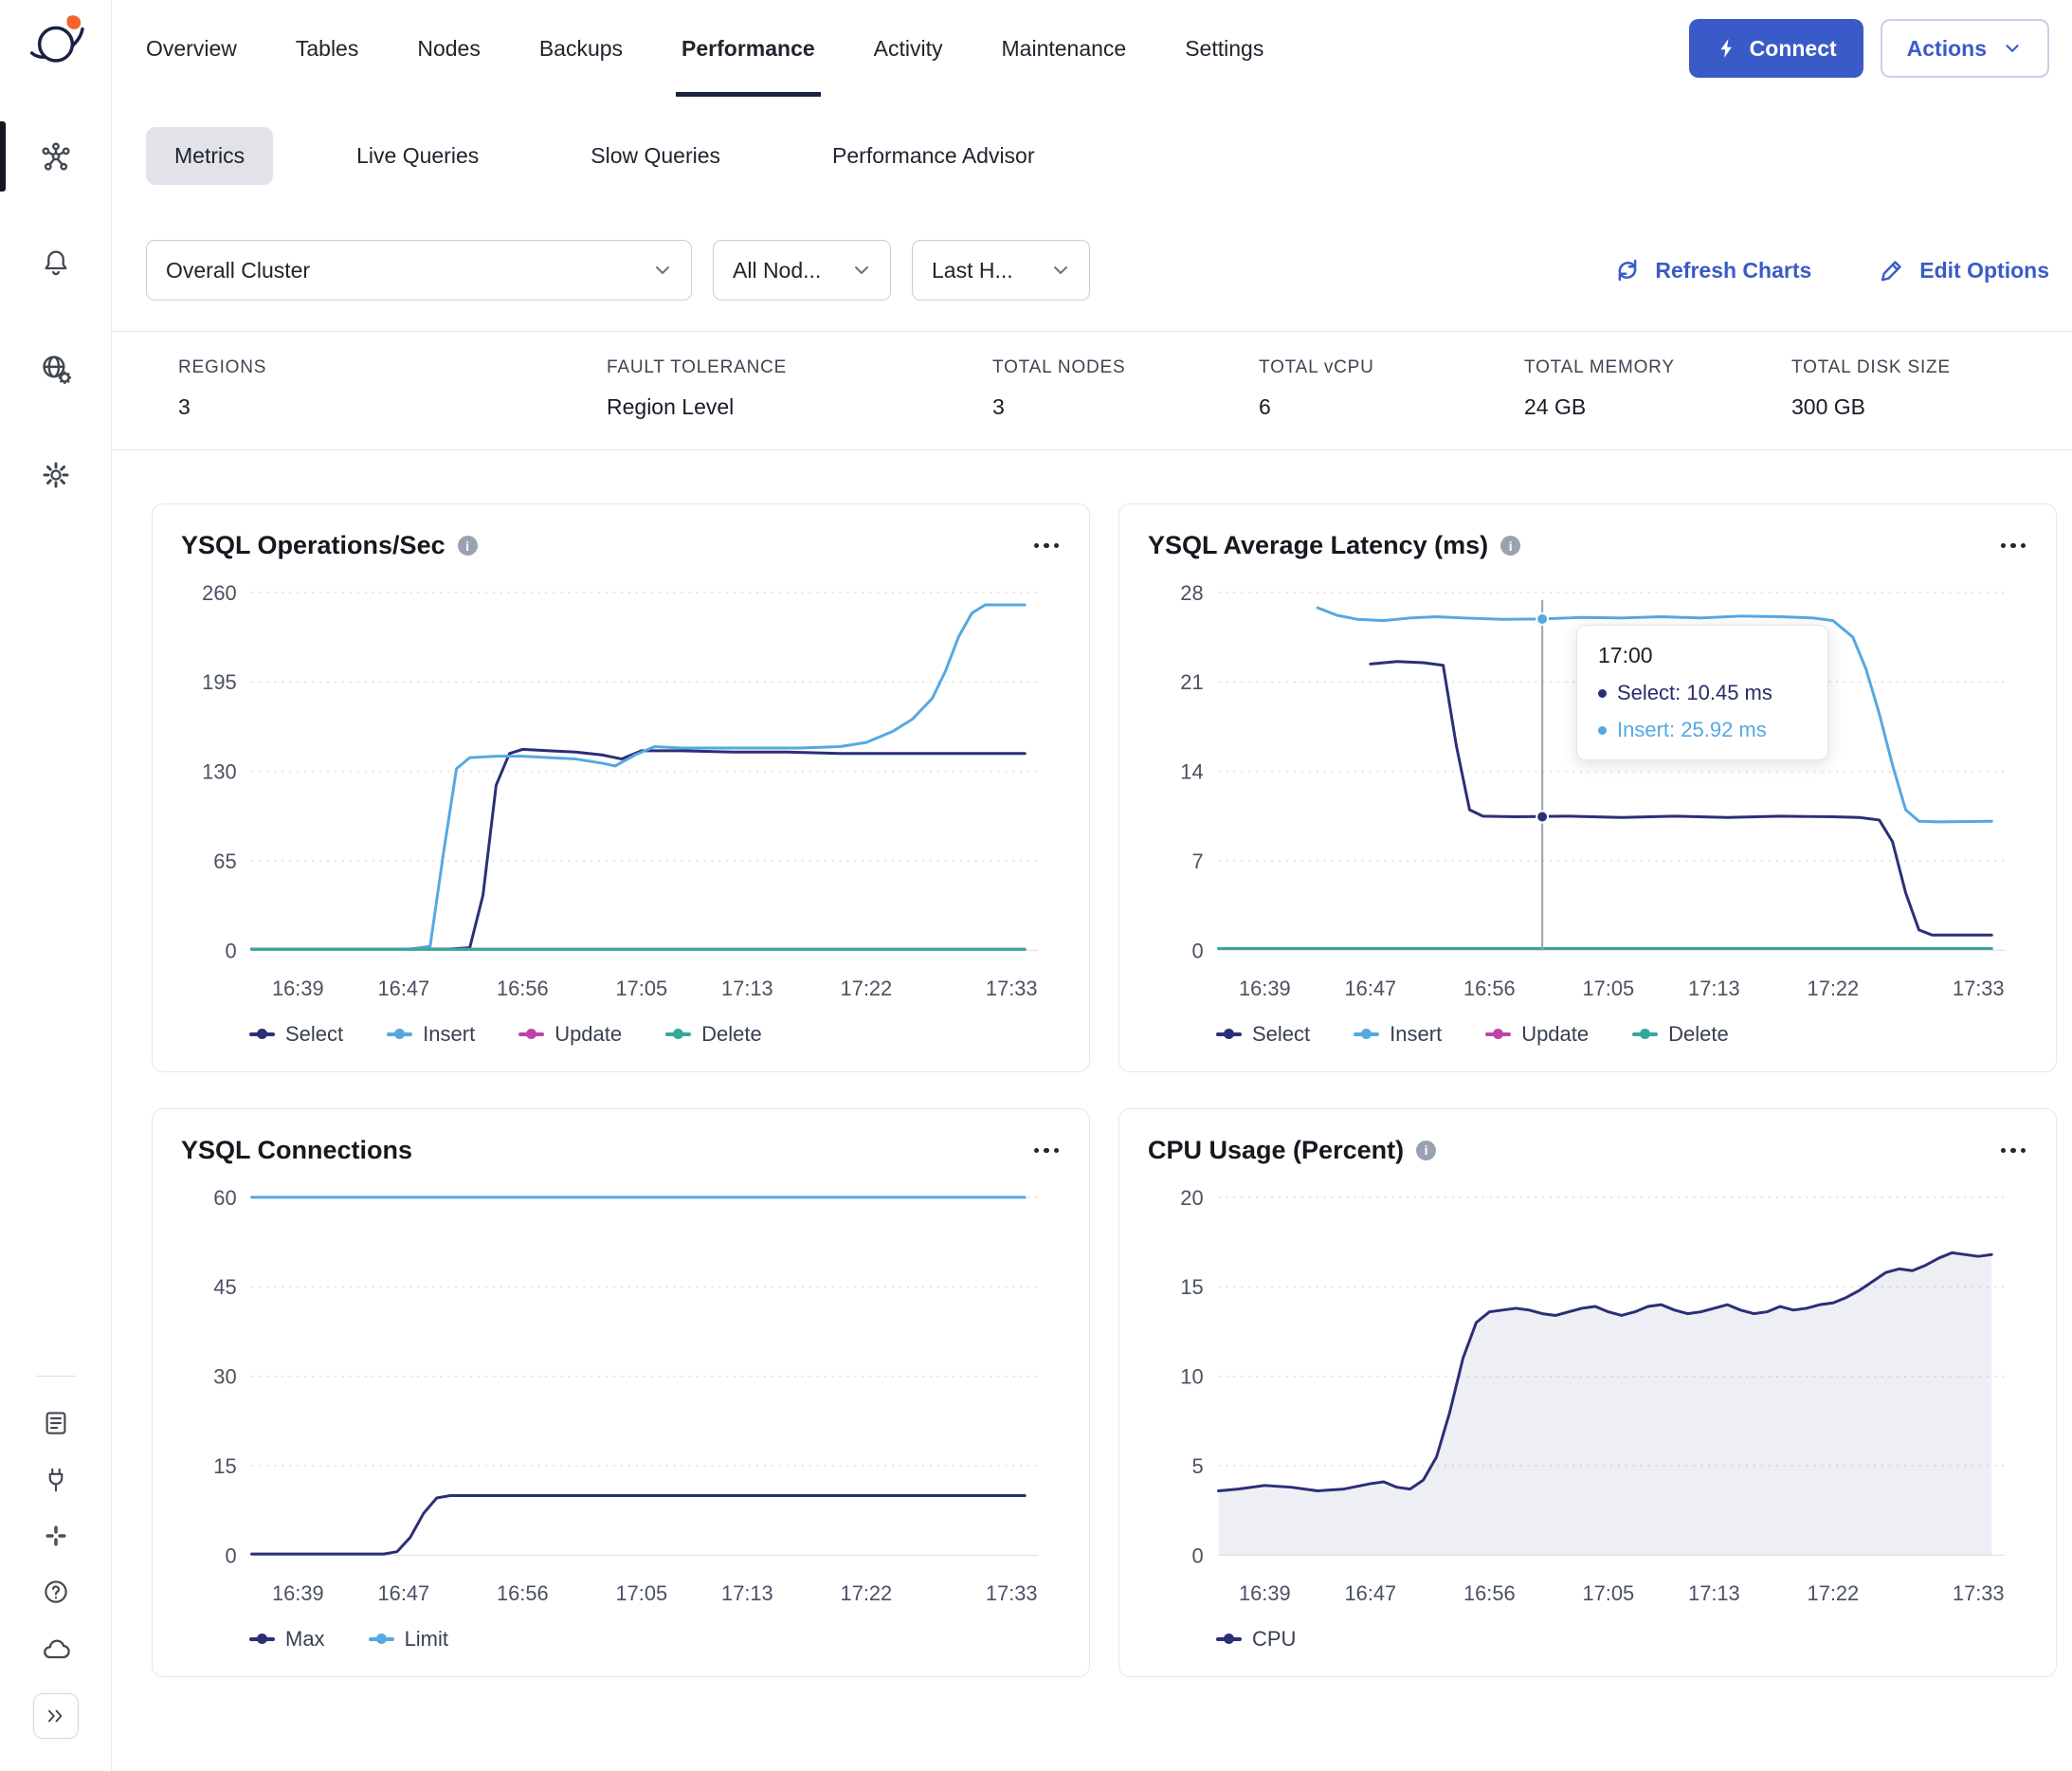  I want to click on stat-value: 24 GB, so click(1556, 406).